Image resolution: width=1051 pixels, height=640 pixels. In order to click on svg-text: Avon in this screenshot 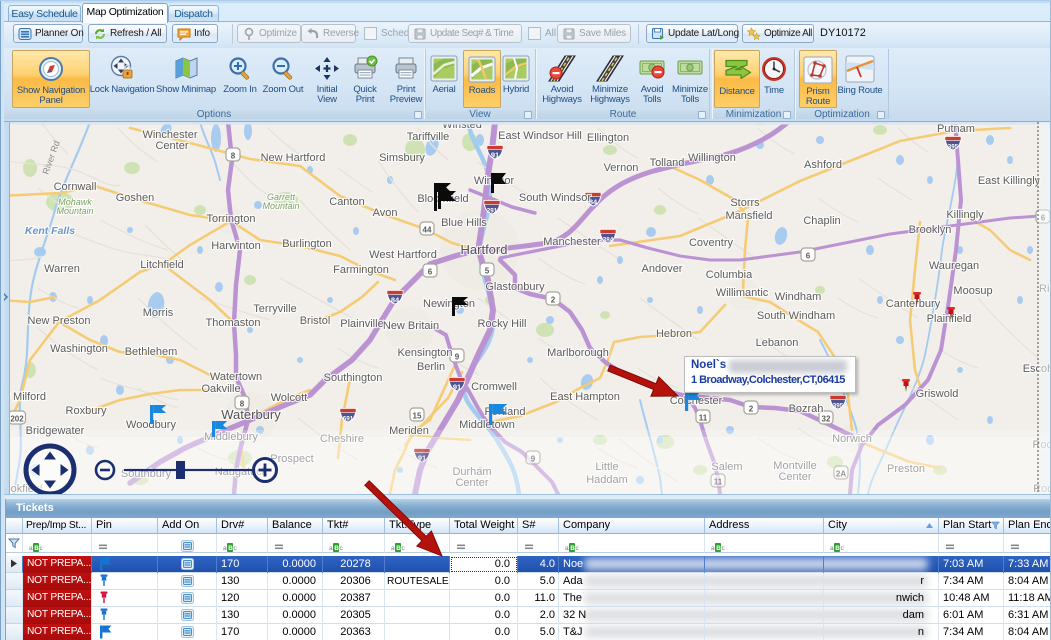, I will do `click(385, 213)`.